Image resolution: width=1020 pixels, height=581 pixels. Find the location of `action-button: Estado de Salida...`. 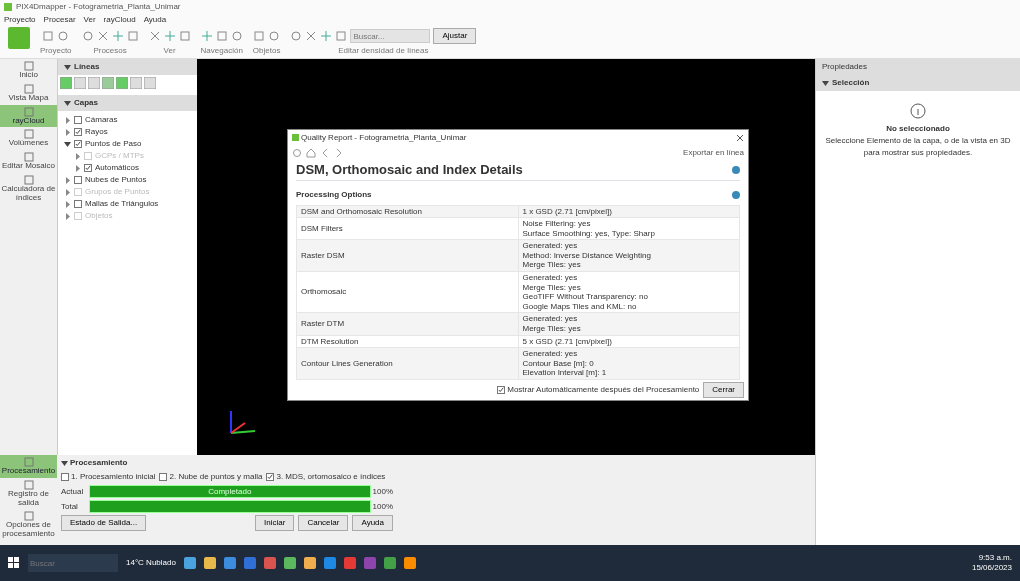

action-button: Estado de Salida... is located at coordinates (104, 523).